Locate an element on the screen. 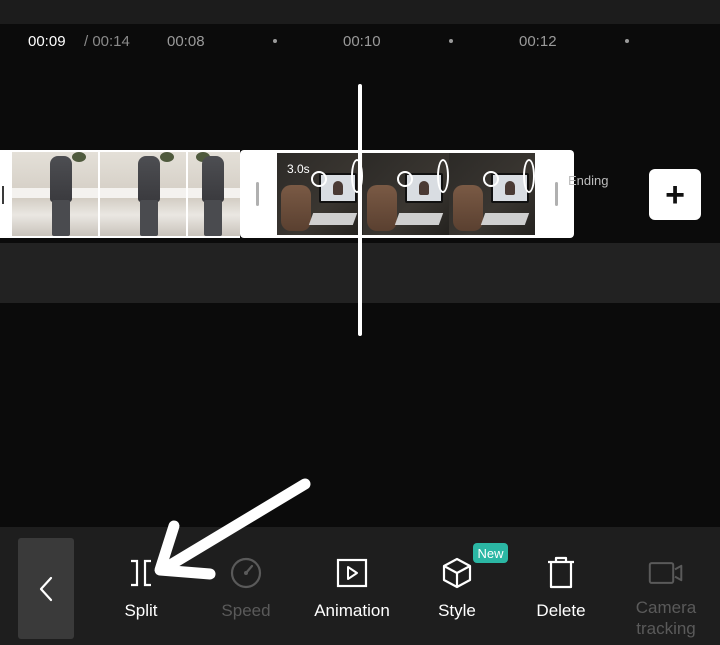  split-icon is located at coordinates (141, 573).